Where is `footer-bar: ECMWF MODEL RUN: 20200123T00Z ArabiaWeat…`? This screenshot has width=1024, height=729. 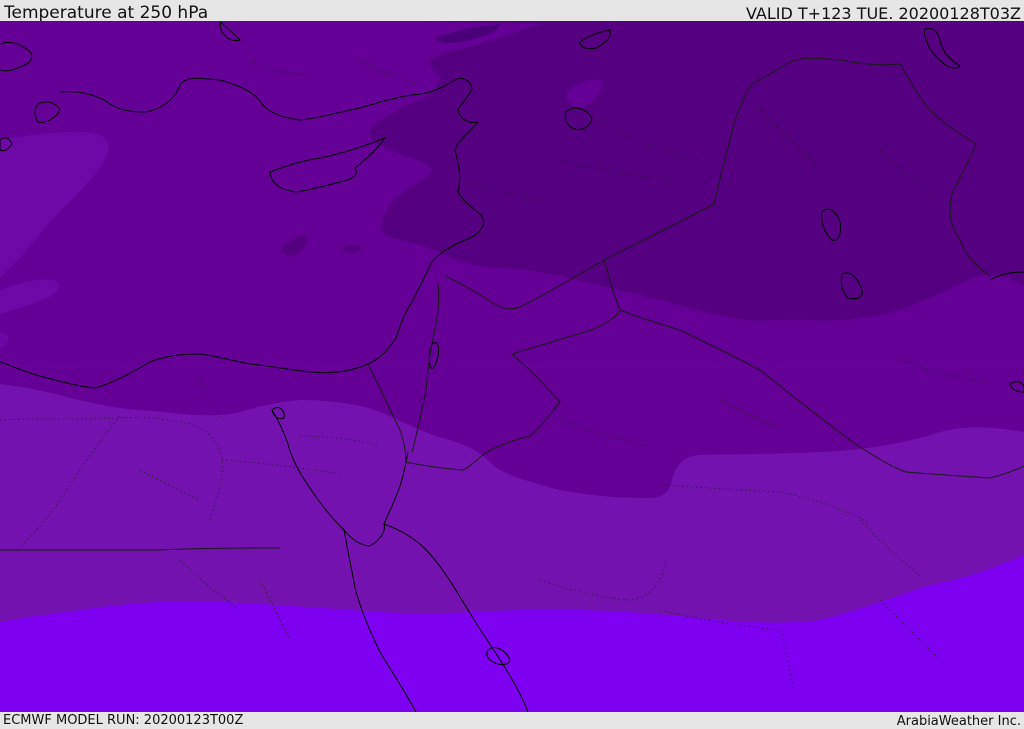
footer-bar: ECMWF MODEL RUN: 20200123T00Z ArabiaWeat… is located at coordinates (512, 720).